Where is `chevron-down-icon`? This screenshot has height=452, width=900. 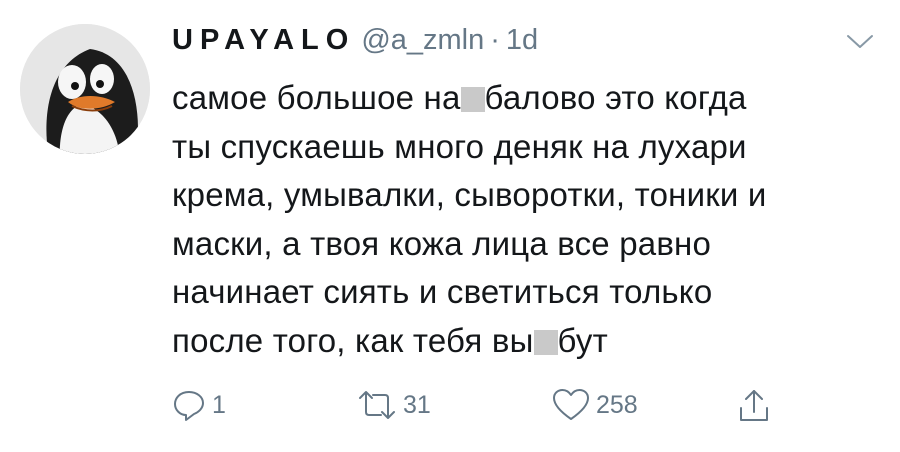
chevron-down-icon is located at coordinates (860, 42).